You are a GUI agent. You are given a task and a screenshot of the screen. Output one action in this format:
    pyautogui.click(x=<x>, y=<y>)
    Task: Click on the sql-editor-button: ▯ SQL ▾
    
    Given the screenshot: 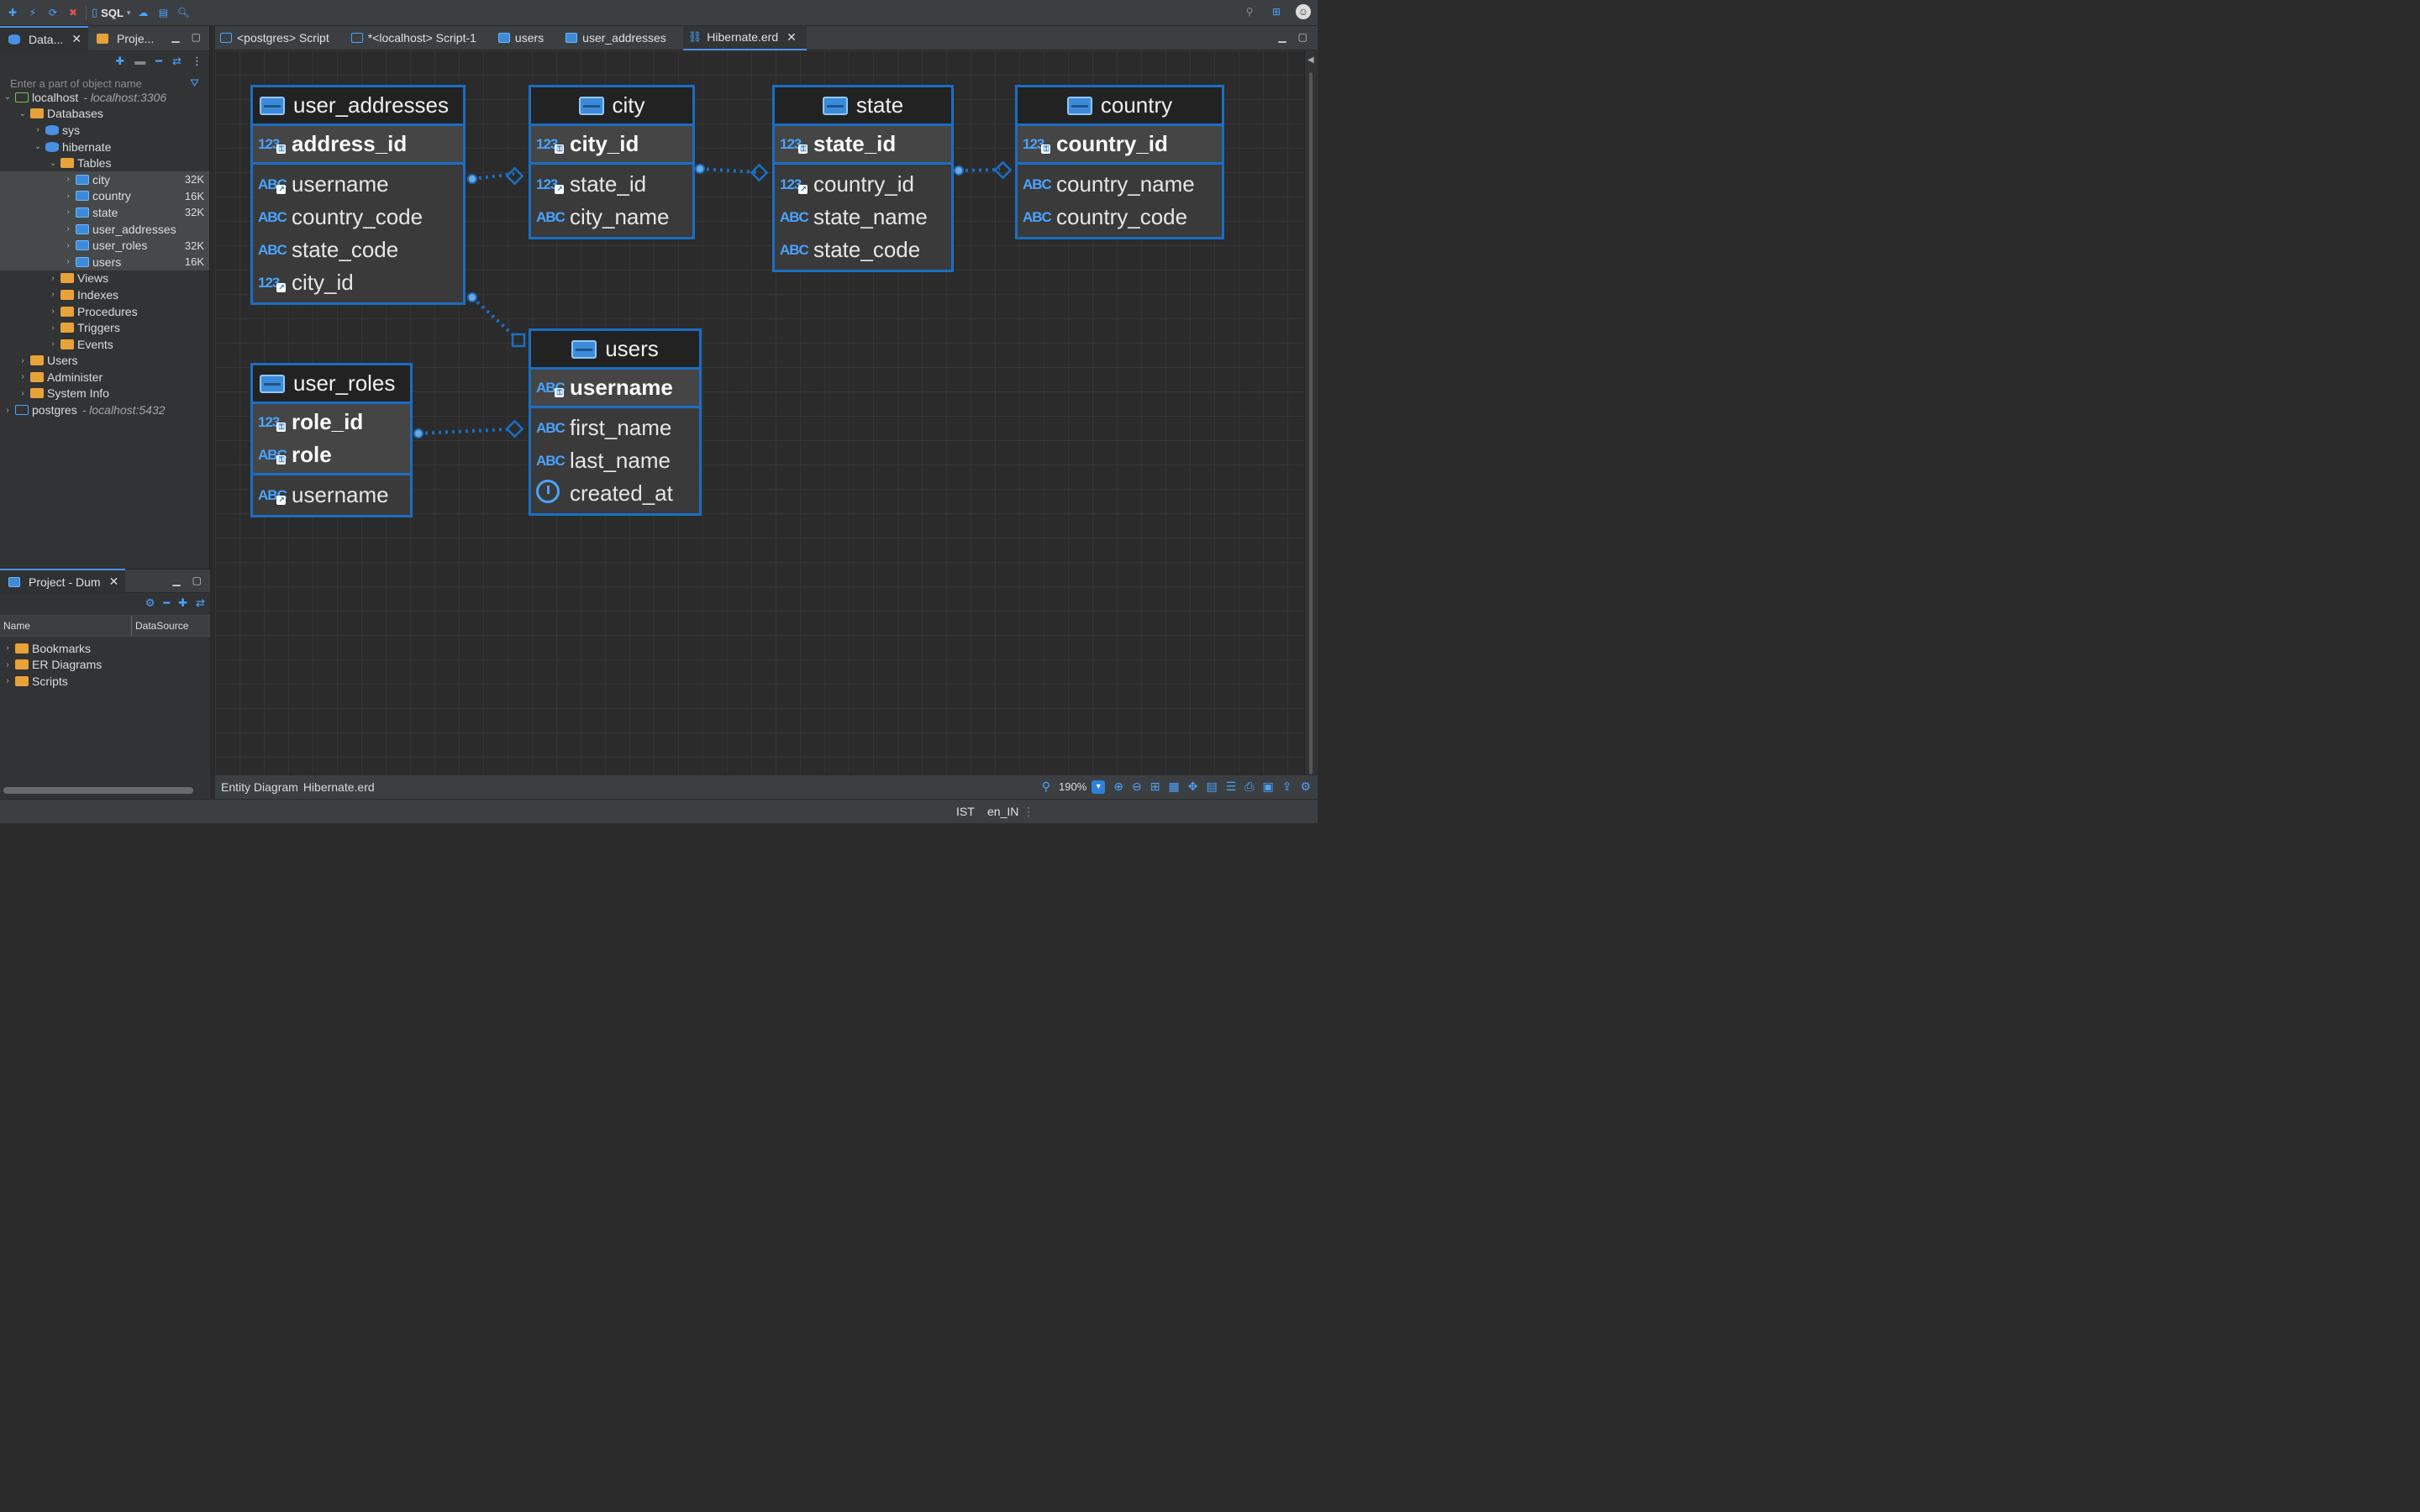 What is the action you would take?
    pyautogui.click(x=111, y=12)
    